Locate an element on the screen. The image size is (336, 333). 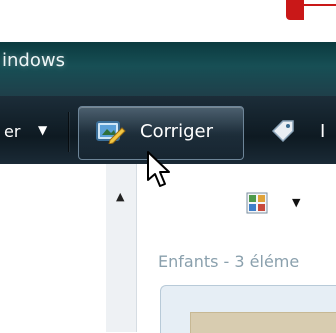
red-line-decoration is located at coordinates (318, 5).